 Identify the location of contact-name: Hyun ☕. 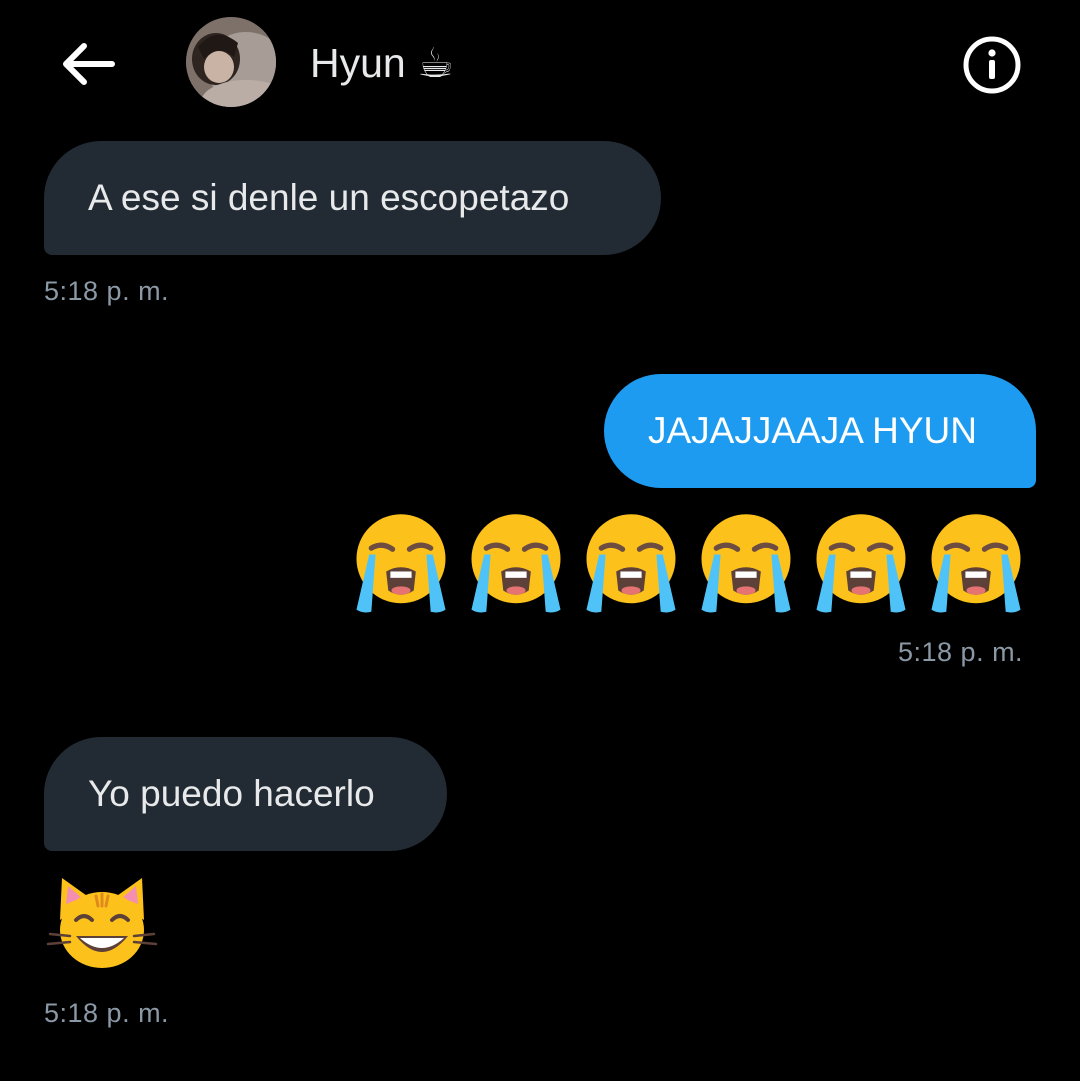
(382, 63).